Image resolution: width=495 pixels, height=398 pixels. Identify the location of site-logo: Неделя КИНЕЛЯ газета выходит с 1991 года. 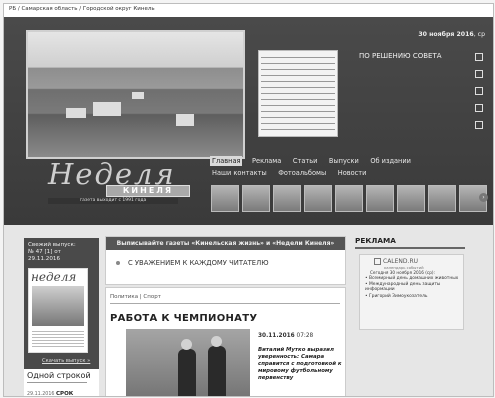
(117, 182).